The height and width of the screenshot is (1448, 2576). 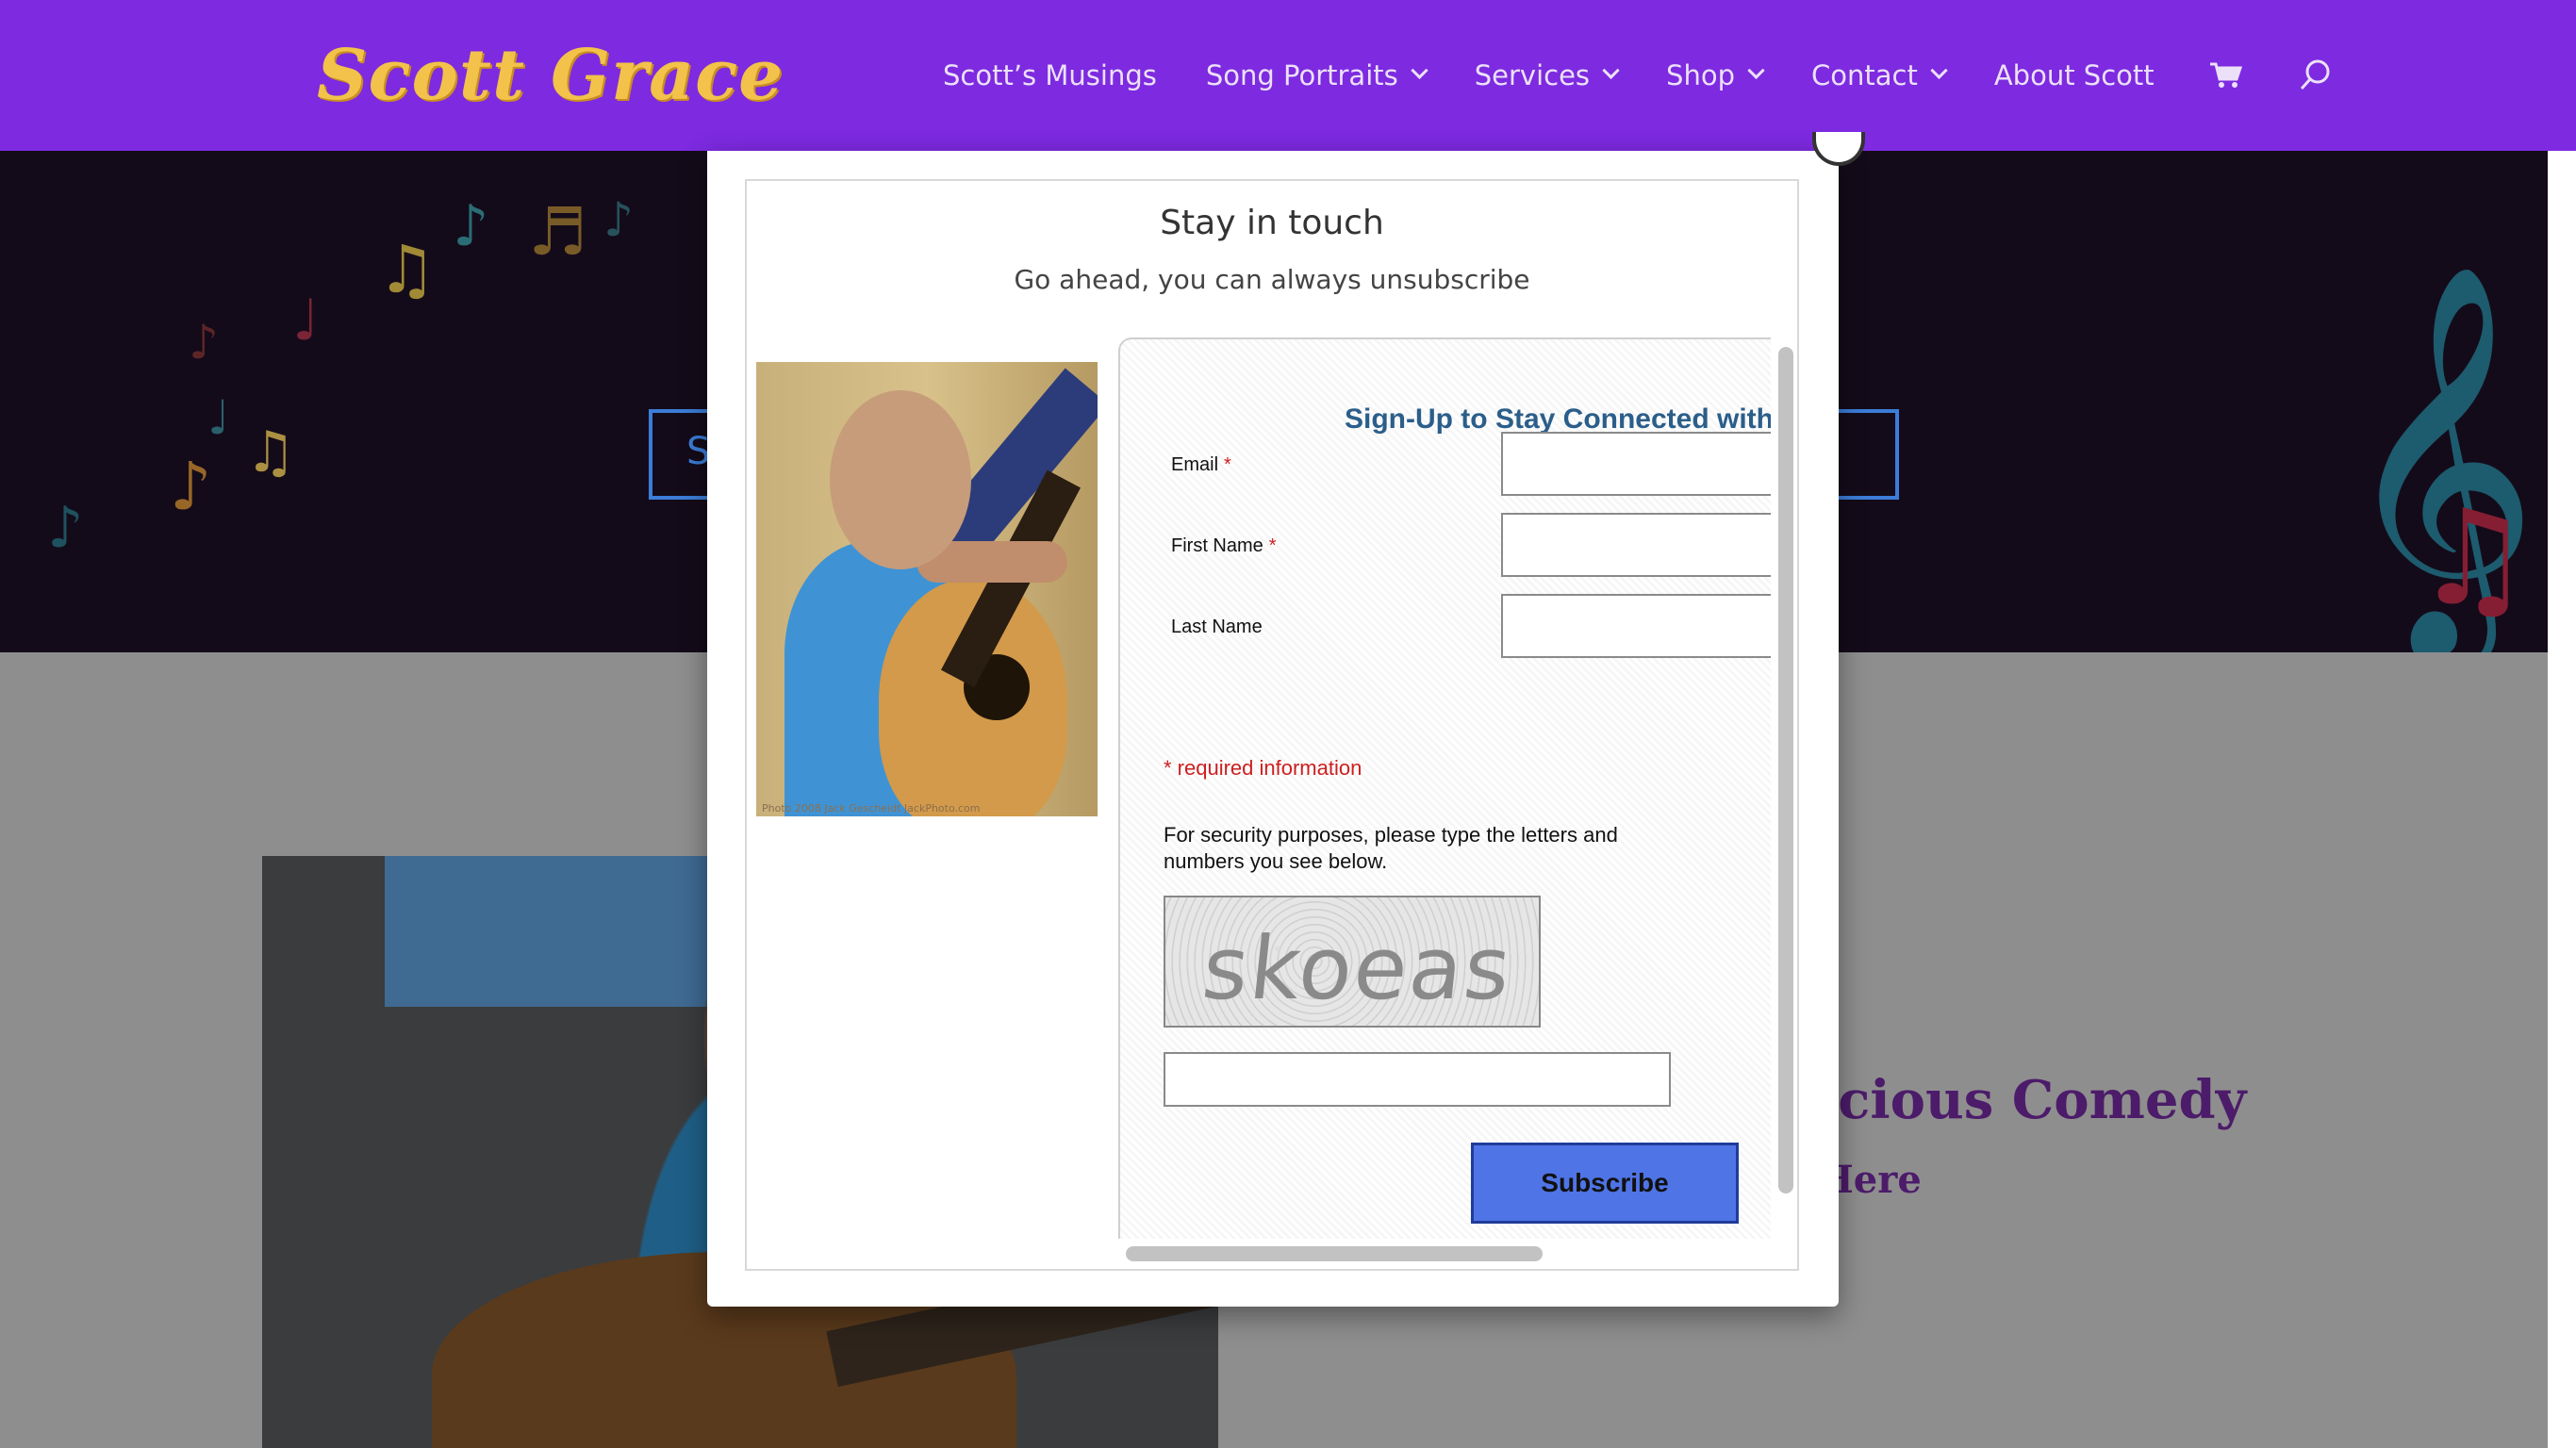 I want to click on nav-item-label: About Scott, so click(x=2074, y=75).